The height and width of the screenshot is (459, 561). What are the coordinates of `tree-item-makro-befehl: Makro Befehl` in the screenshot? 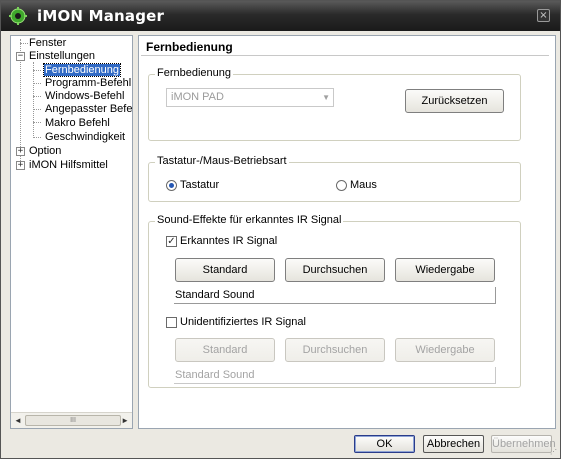 It's located at (77, 123).